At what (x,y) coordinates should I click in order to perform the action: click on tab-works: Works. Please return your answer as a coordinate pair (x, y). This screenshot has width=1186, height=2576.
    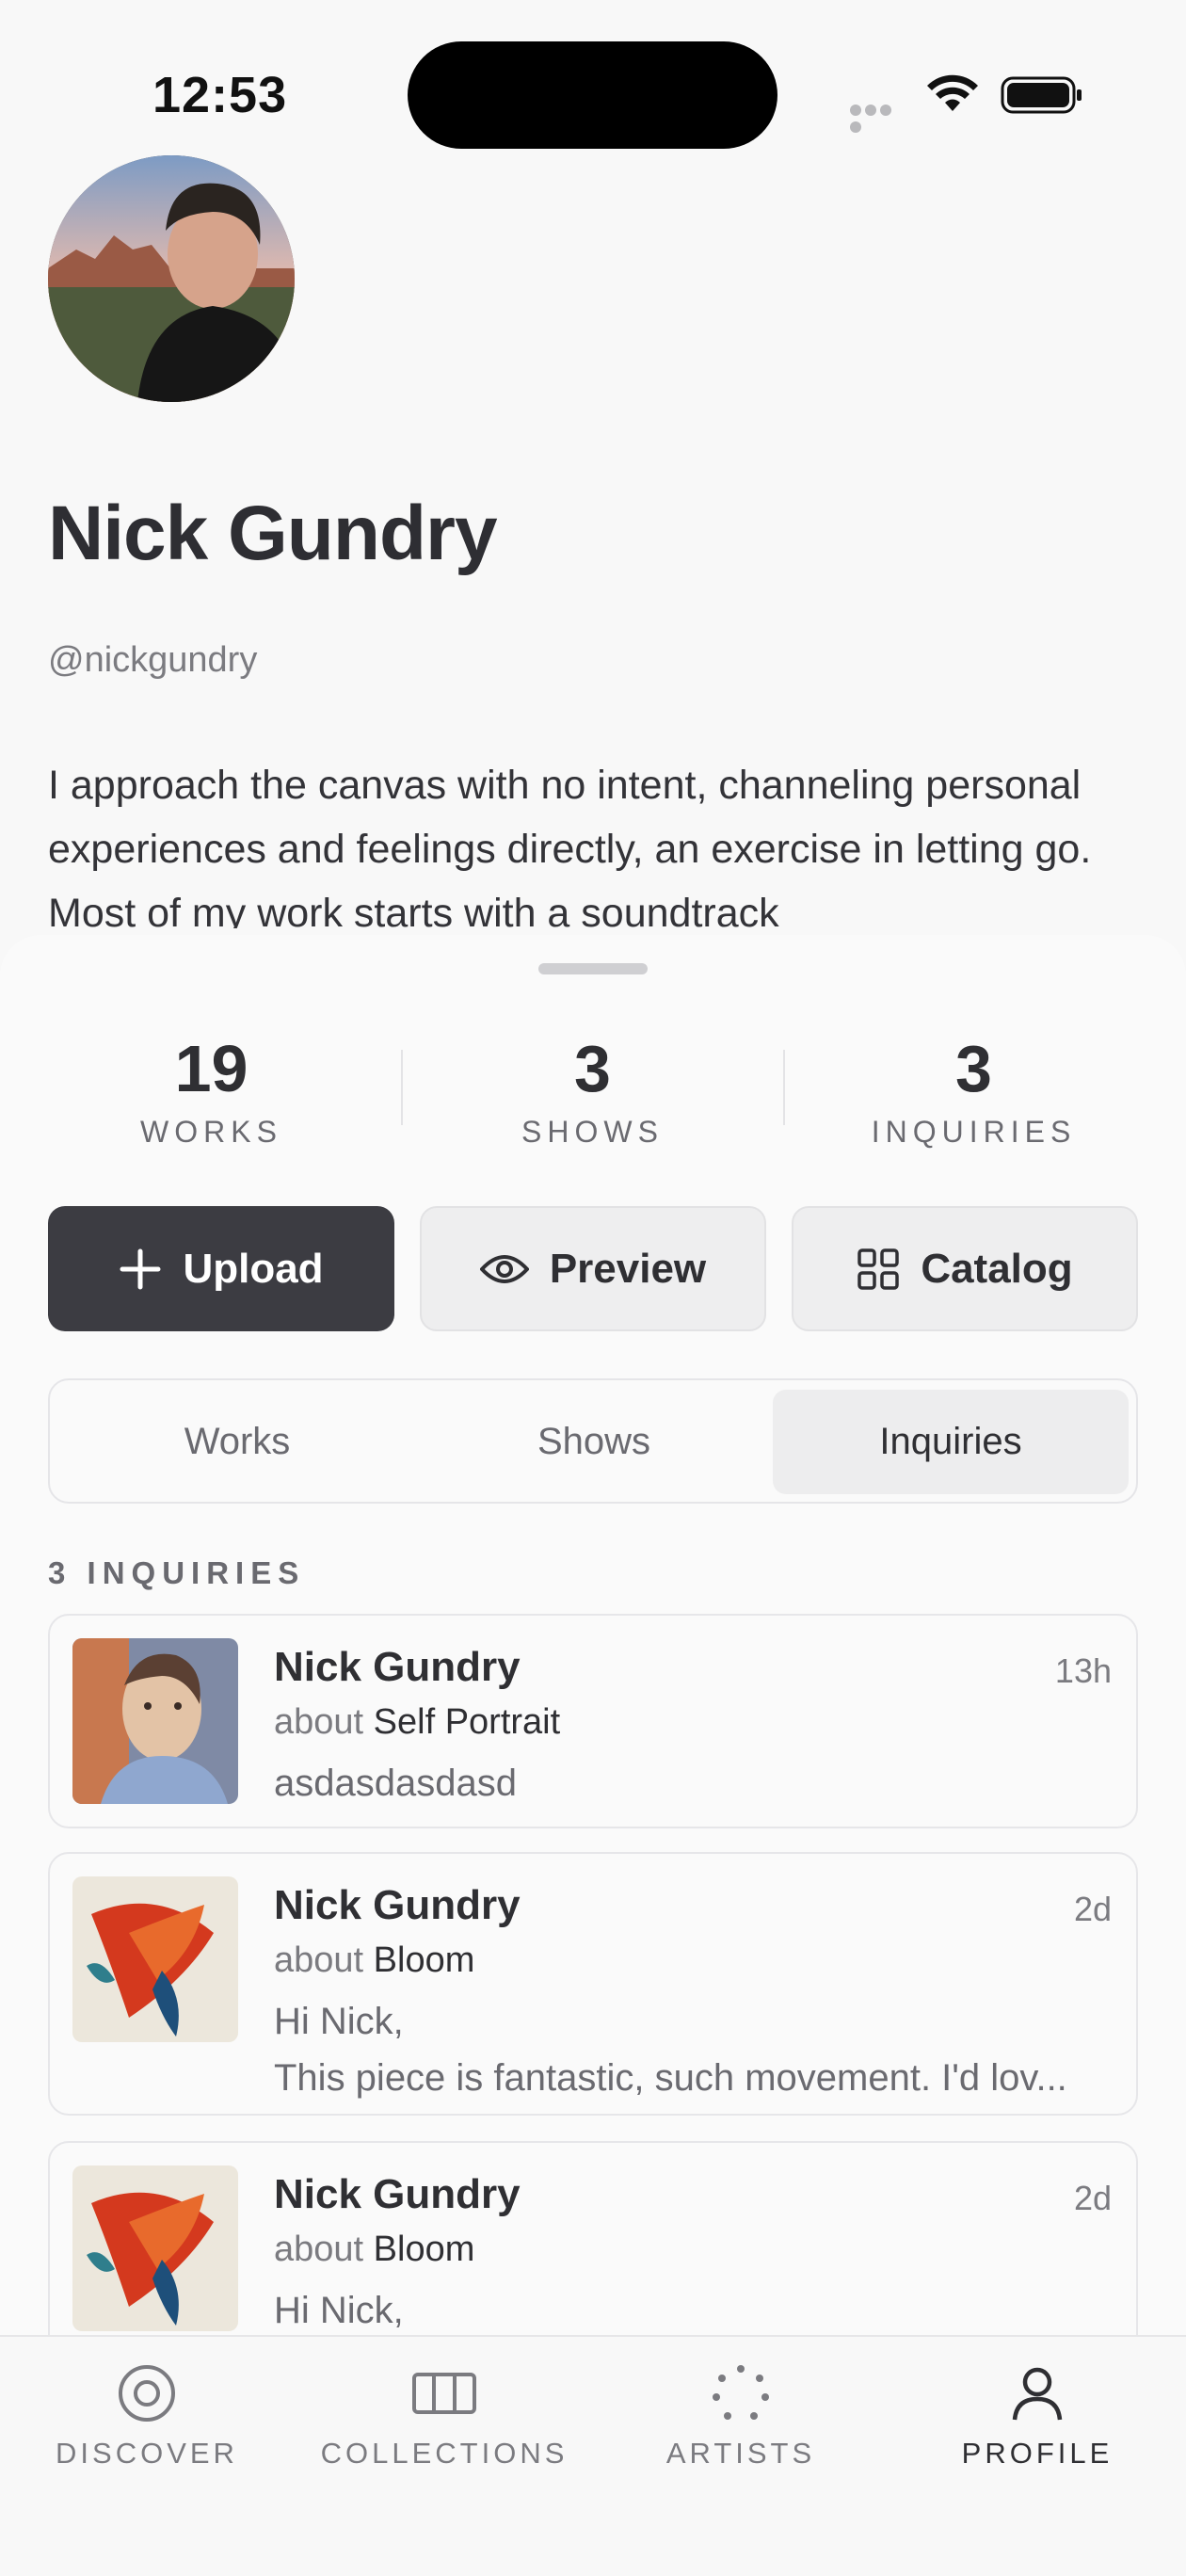
    Looking at the image, I should click on (237, 1442).